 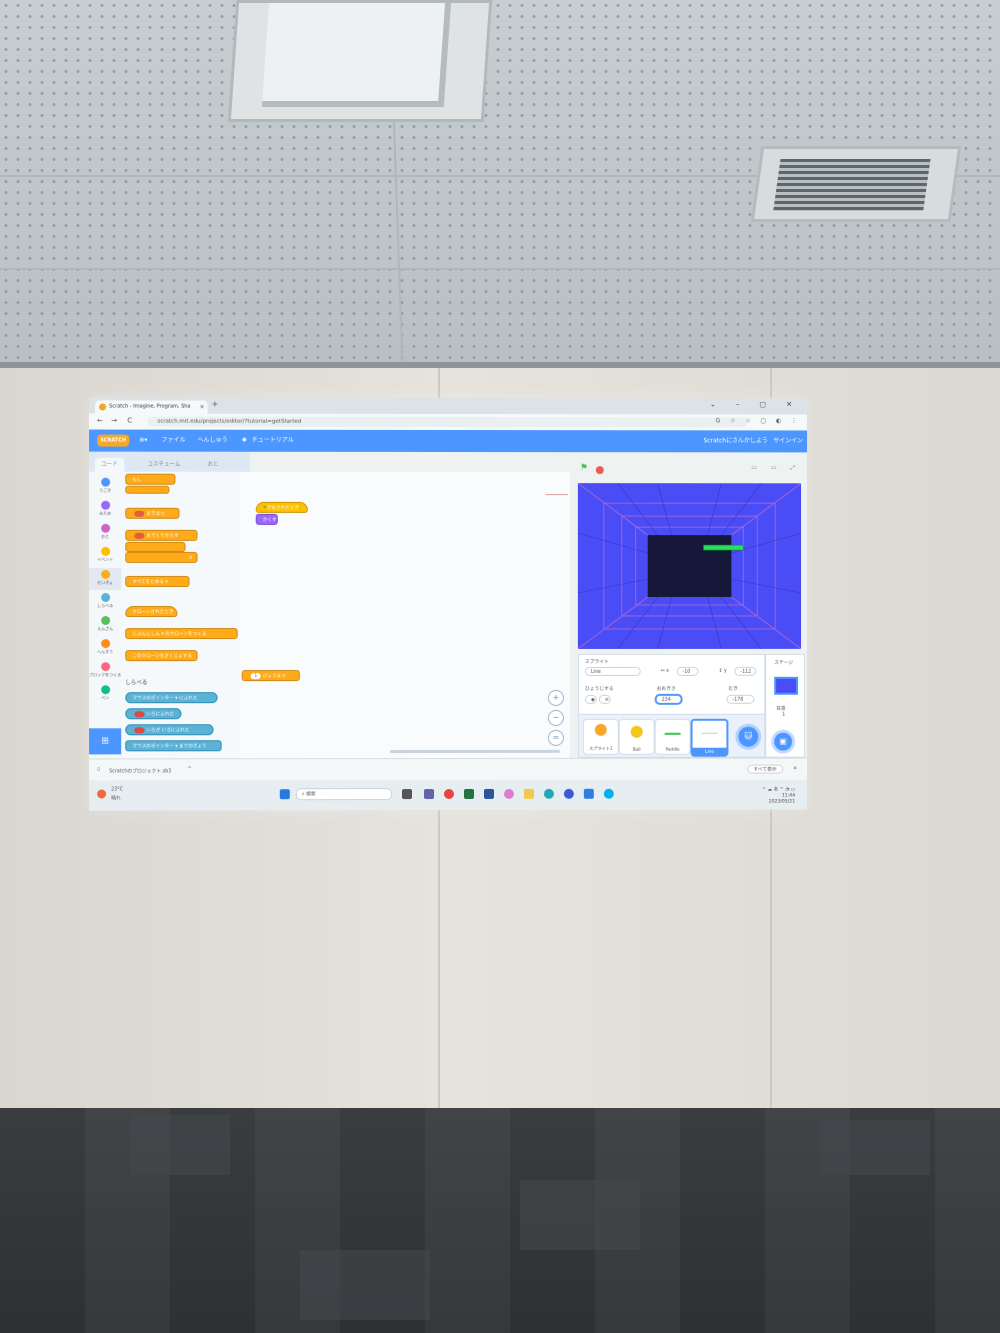 I want to click on download-bar: ▯ Scratchのプロジェクト.sb3 ^ すべて表示 ✕, so click(x=448, y=769).